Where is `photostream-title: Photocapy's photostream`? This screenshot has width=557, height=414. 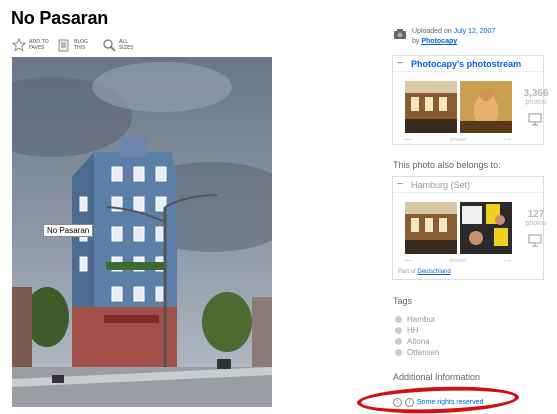
photostream-title: Photocapy's photostream is located at coordinates (464, 64).